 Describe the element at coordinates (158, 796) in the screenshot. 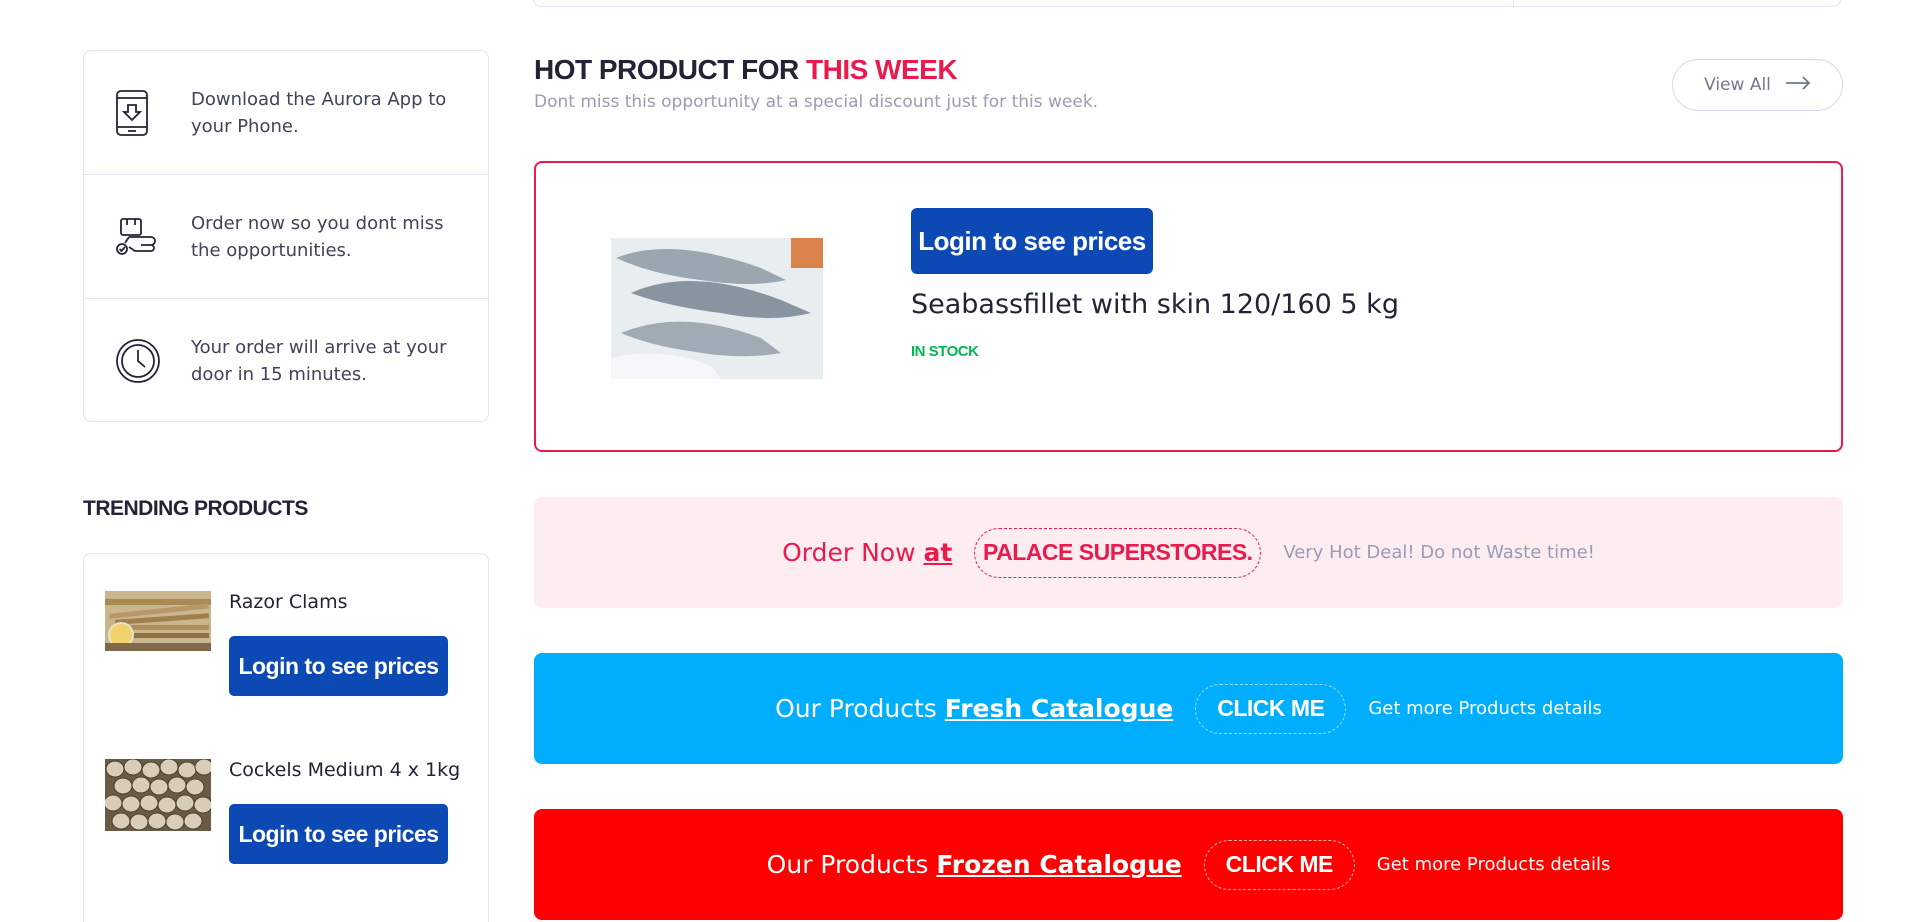

I see `cockels-image` at that location.